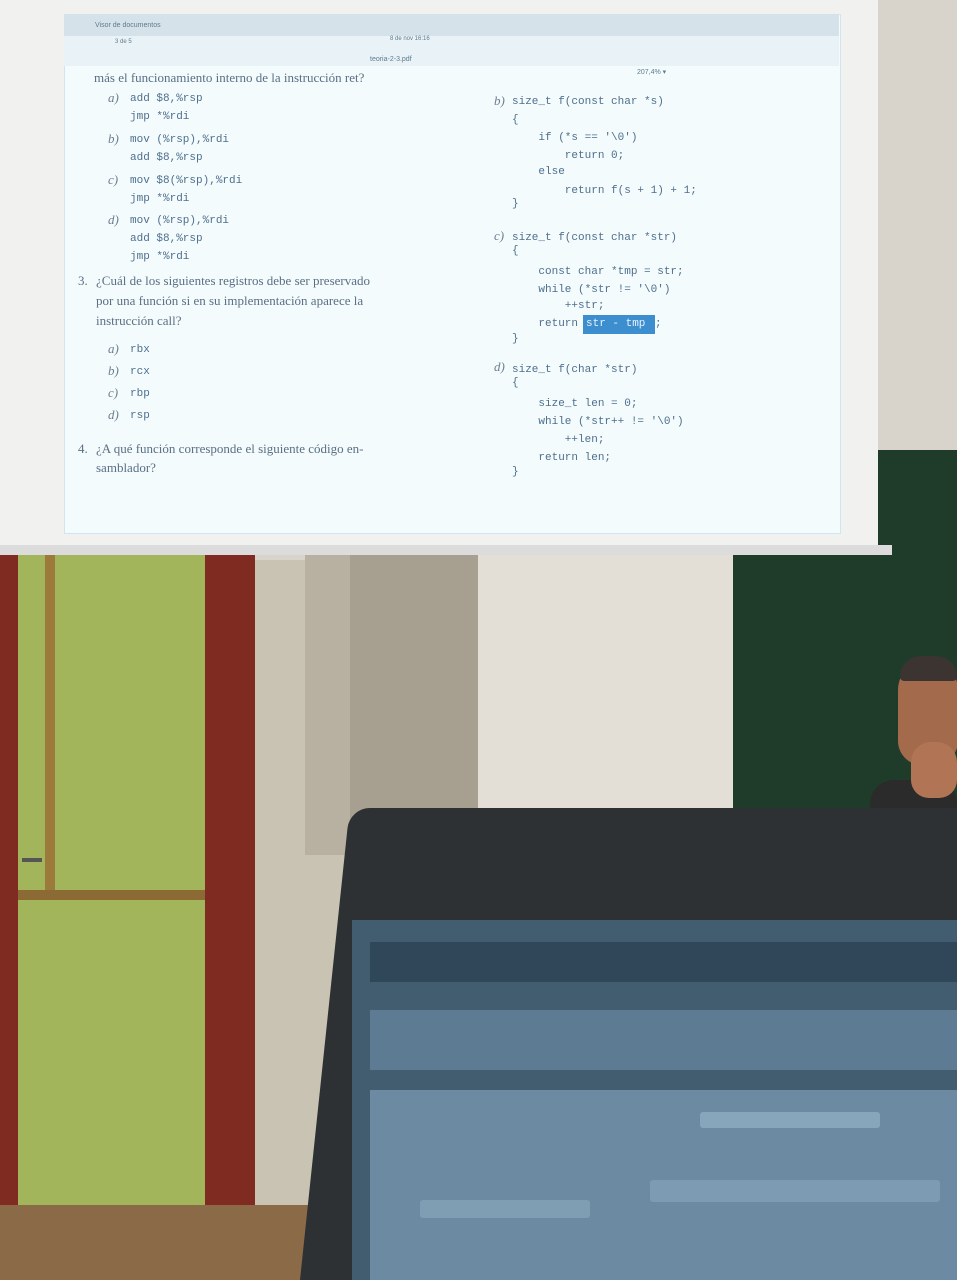 This screenshot has width=957, height=1280. I want to click on q3-option-label-d: d), so click(113, 414).